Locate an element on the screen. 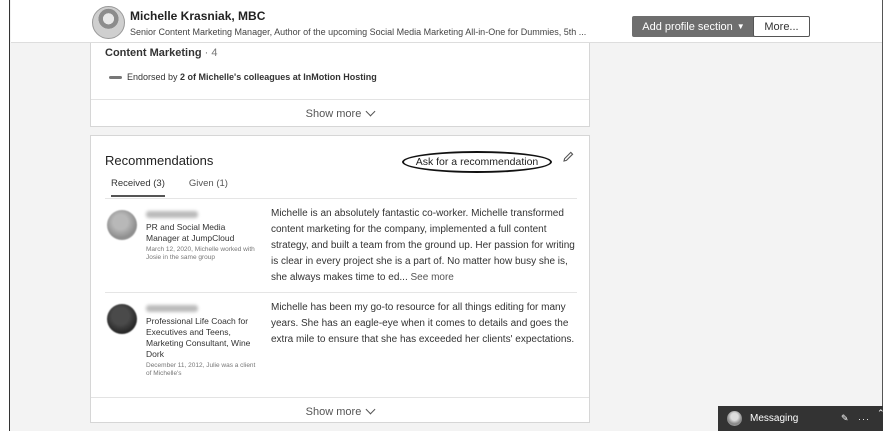  recommendations-tabs: Received (3) Given (1) is located at coordinates (169, 187).